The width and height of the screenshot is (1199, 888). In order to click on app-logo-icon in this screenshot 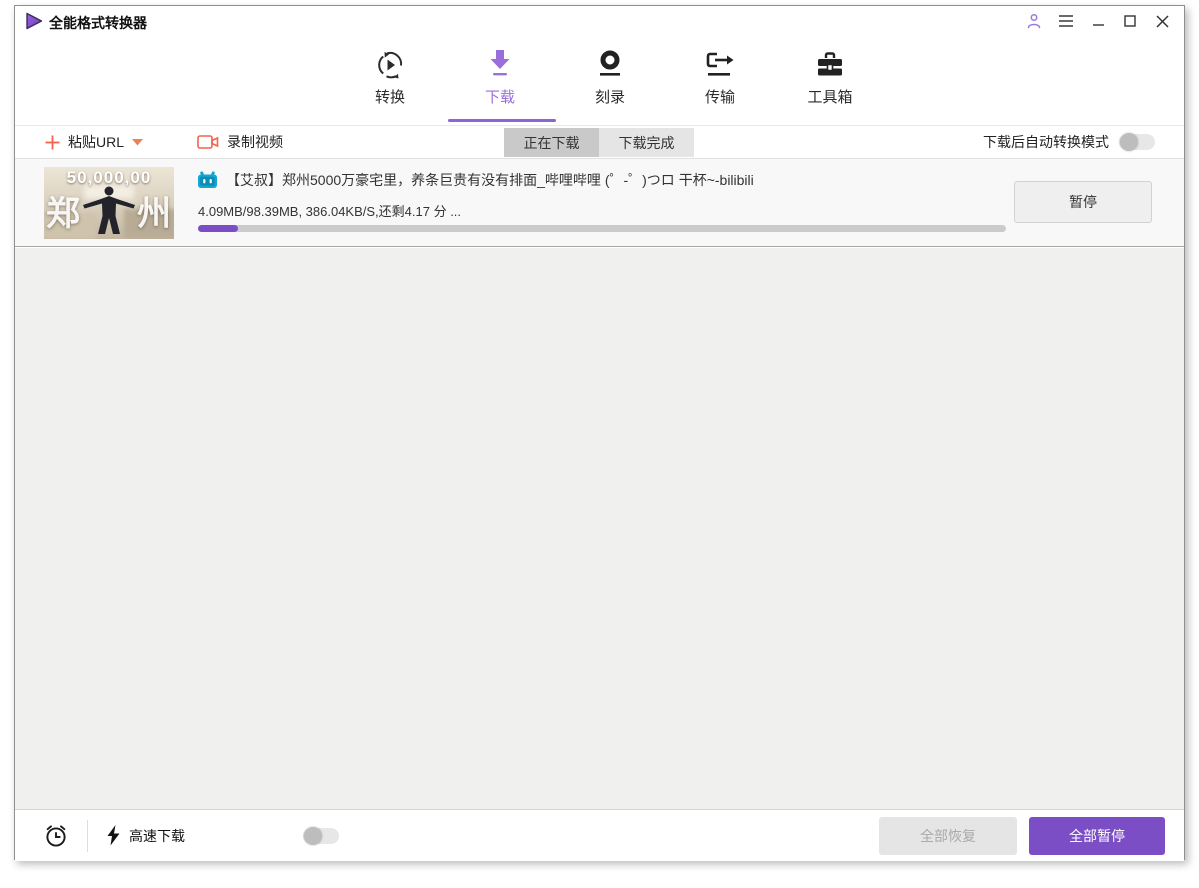, I will do `click(34, 21)`.